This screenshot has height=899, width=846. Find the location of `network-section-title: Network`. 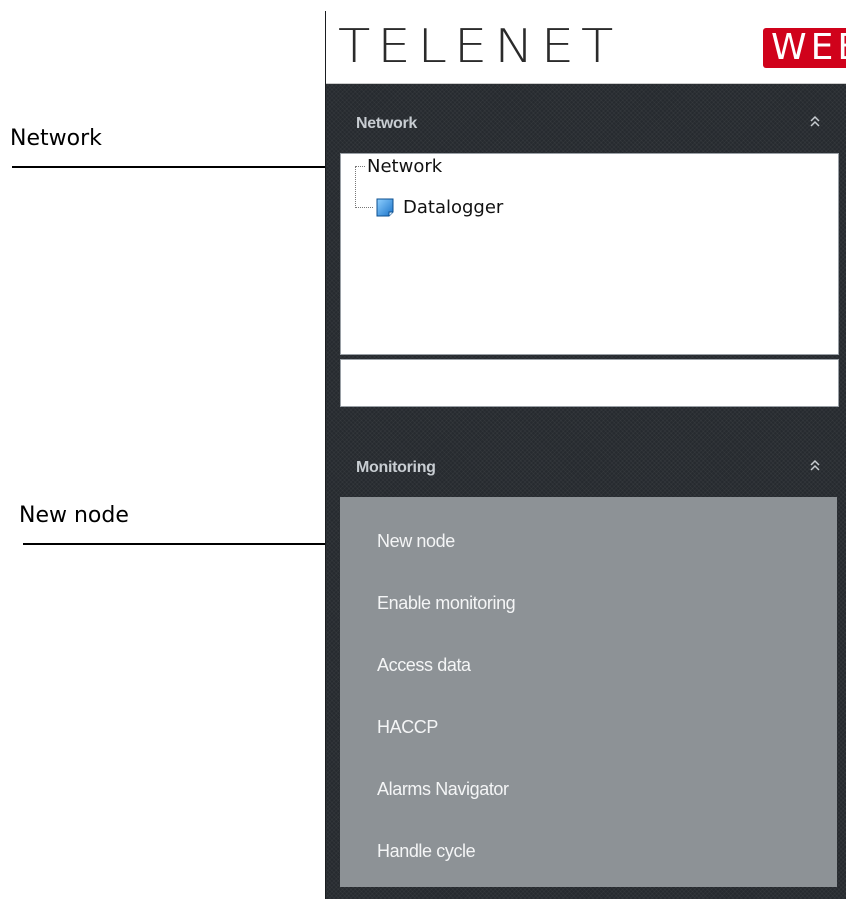

network-section-title: Network is located at coordinates (387, 123).